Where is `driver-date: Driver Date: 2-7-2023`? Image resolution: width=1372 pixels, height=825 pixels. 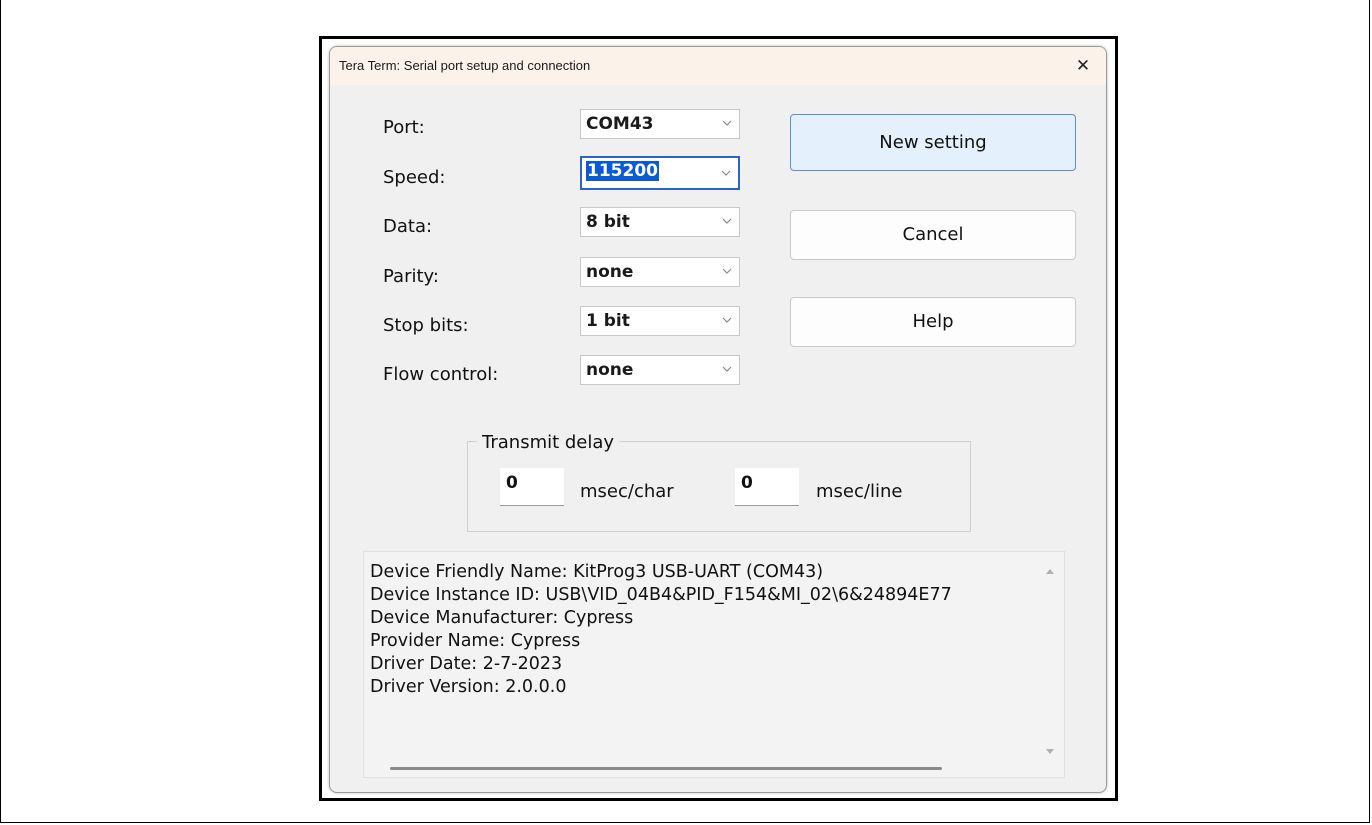
driver-date: Driver Date: 2-7-2023 is located at coordinates (466, 664).